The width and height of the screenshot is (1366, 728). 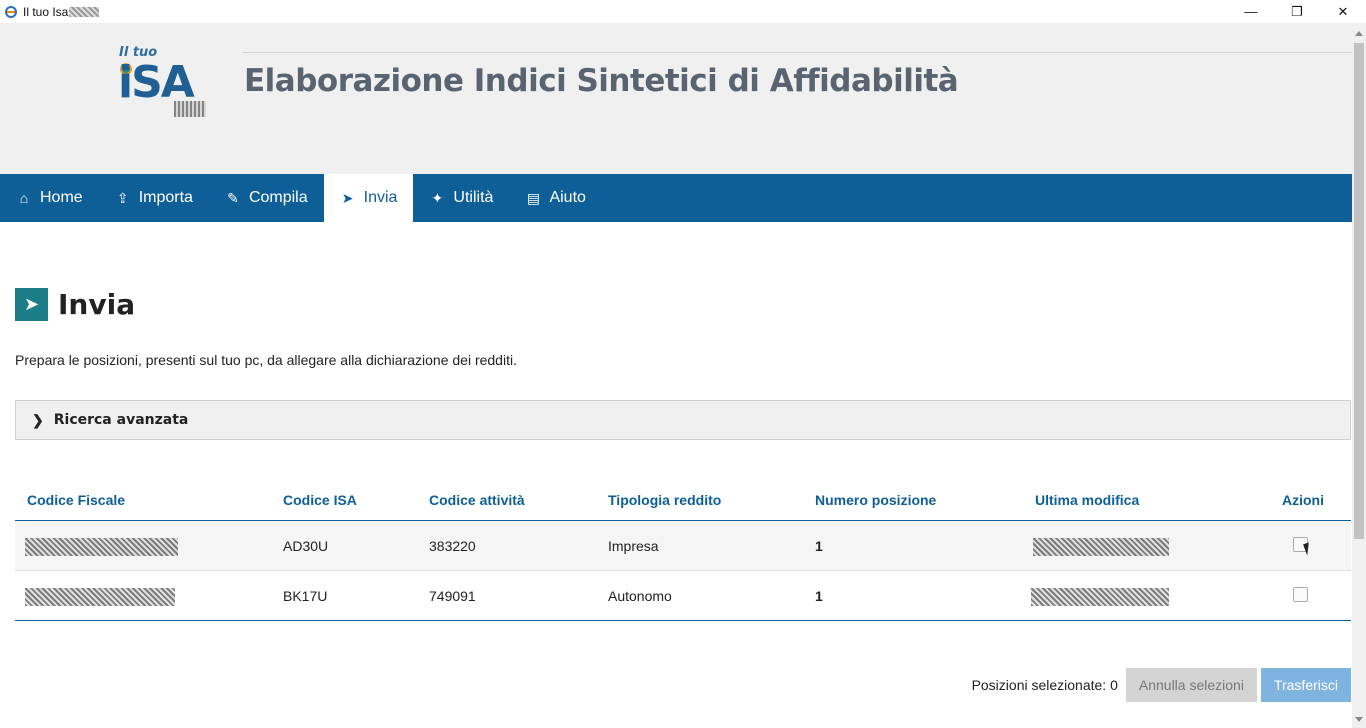 I want to click on annulla-selezioni-button: Annulla selezioni, so click(x=1191, y=685).